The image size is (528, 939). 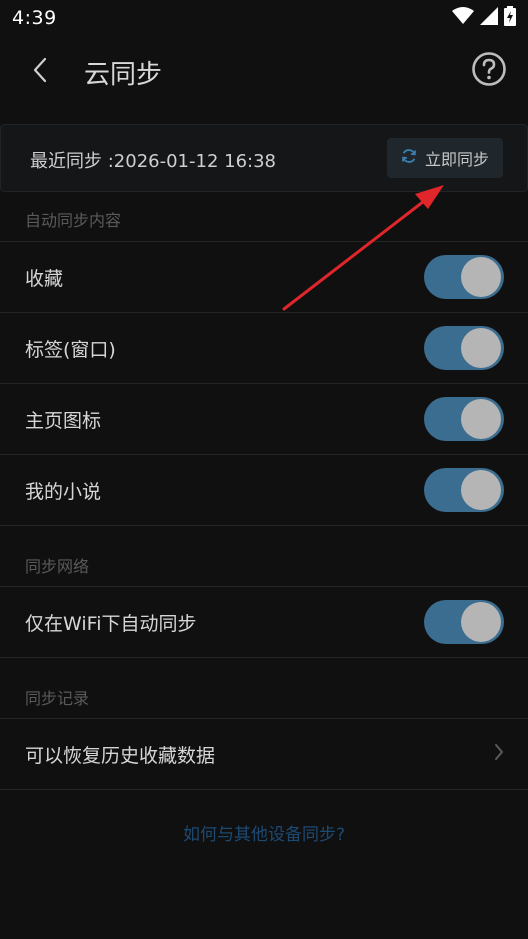 I want to click on help-button, so click(x=489, y=71).